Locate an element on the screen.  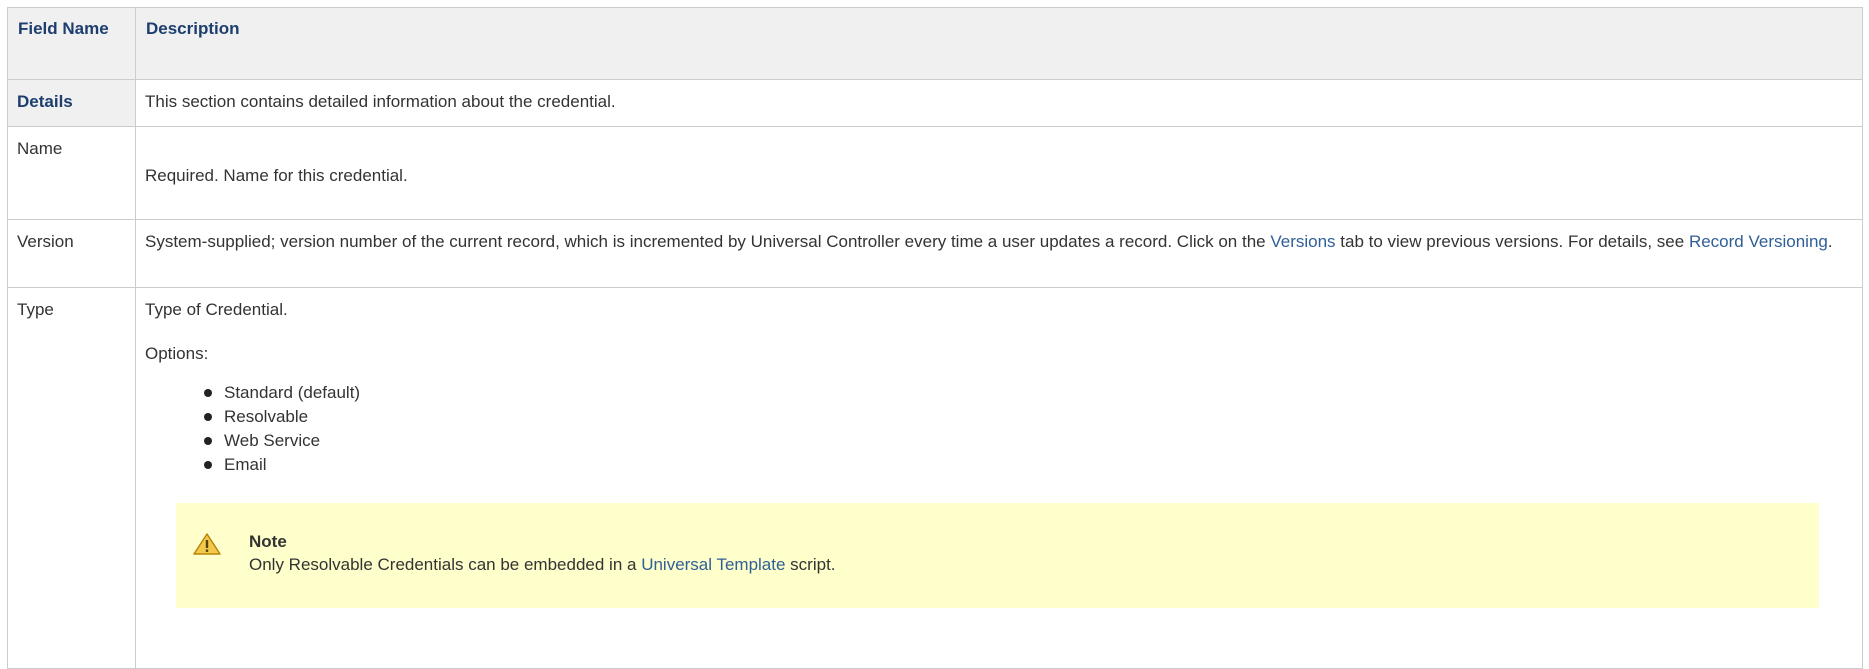
note-title: Note is located at coordinates (268, 541).